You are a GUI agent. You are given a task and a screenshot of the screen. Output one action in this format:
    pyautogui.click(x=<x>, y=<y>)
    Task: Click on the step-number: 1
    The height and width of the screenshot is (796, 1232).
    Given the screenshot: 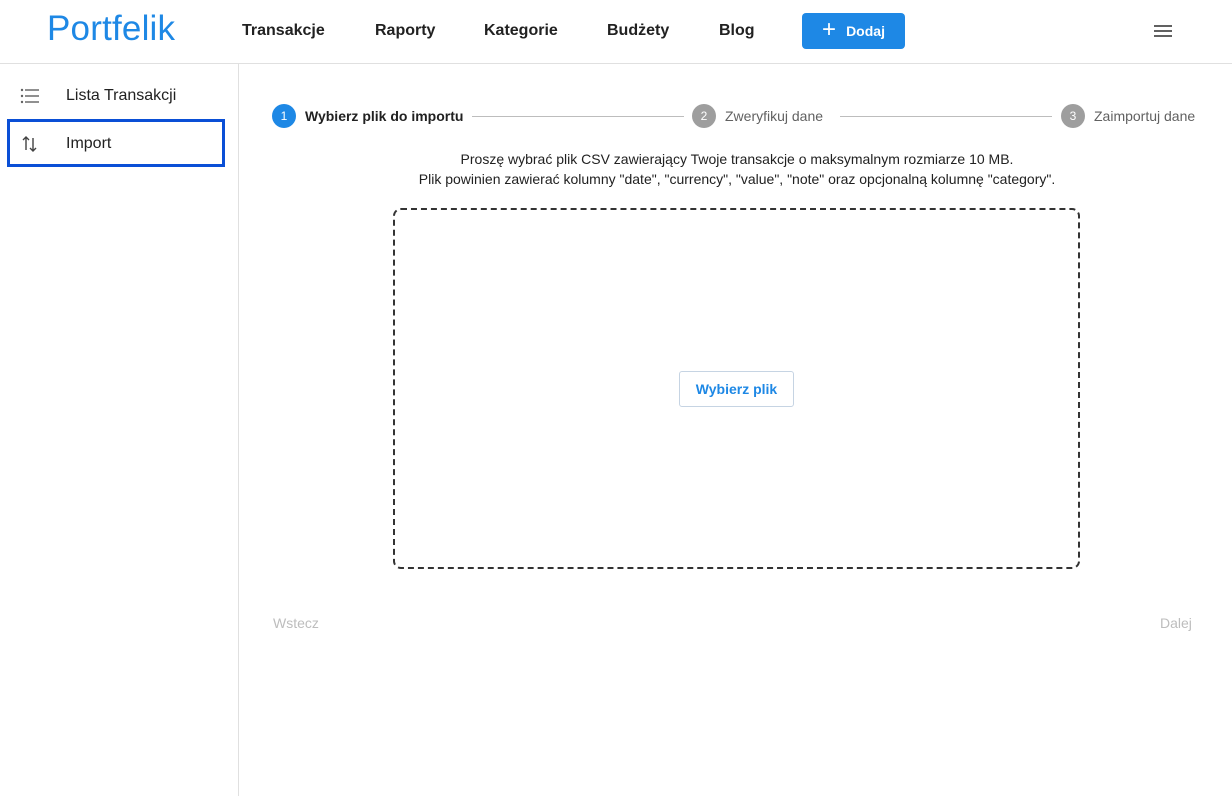 What is the action you would take?
    pyautogui.click(x=284, y=116)
    